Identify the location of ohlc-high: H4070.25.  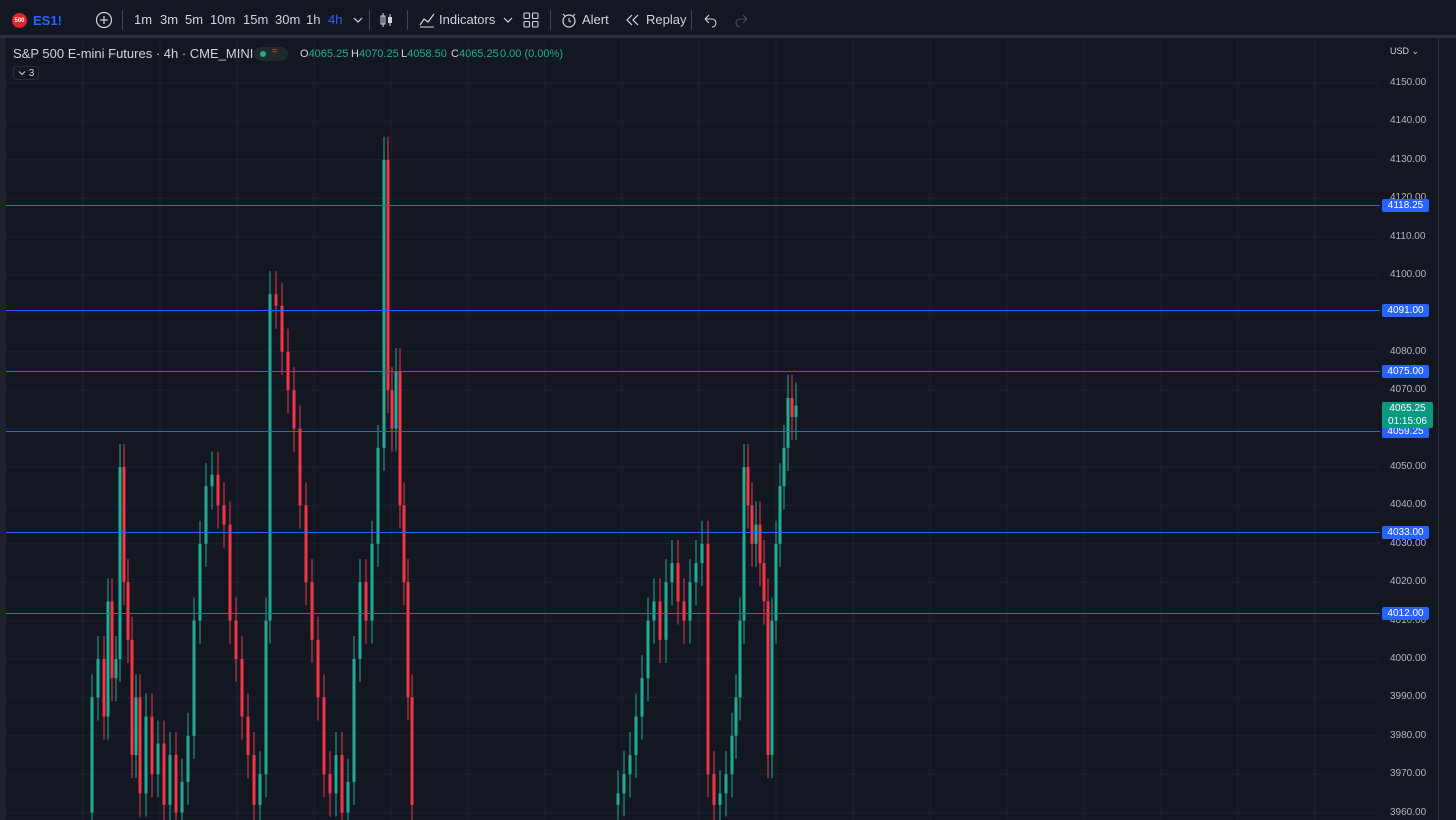
(375, 54).